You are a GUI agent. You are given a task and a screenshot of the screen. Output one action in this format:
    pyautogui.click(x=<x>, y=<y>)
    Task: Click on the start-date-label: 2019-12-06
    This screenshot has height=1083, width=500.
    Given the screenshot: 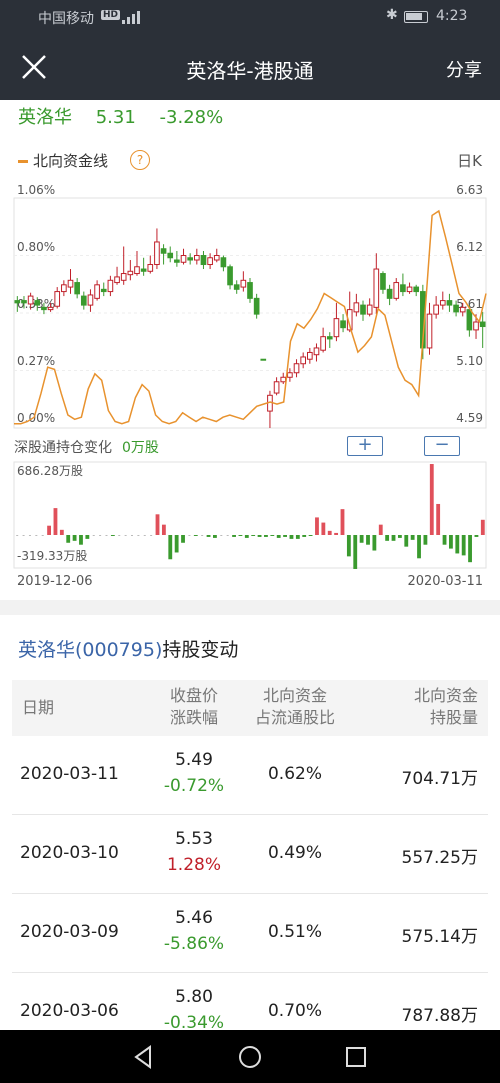 What is the action you would take?
    pyautogui.click(x=55, y=581)
    